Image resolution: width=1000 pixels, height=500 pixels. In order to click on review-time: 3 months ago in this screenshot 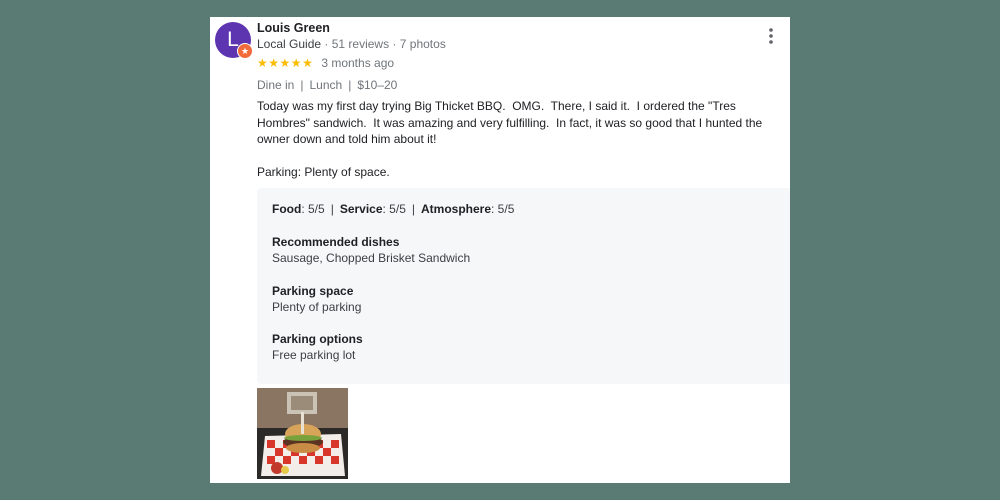, I will do `click(358, 63)`.